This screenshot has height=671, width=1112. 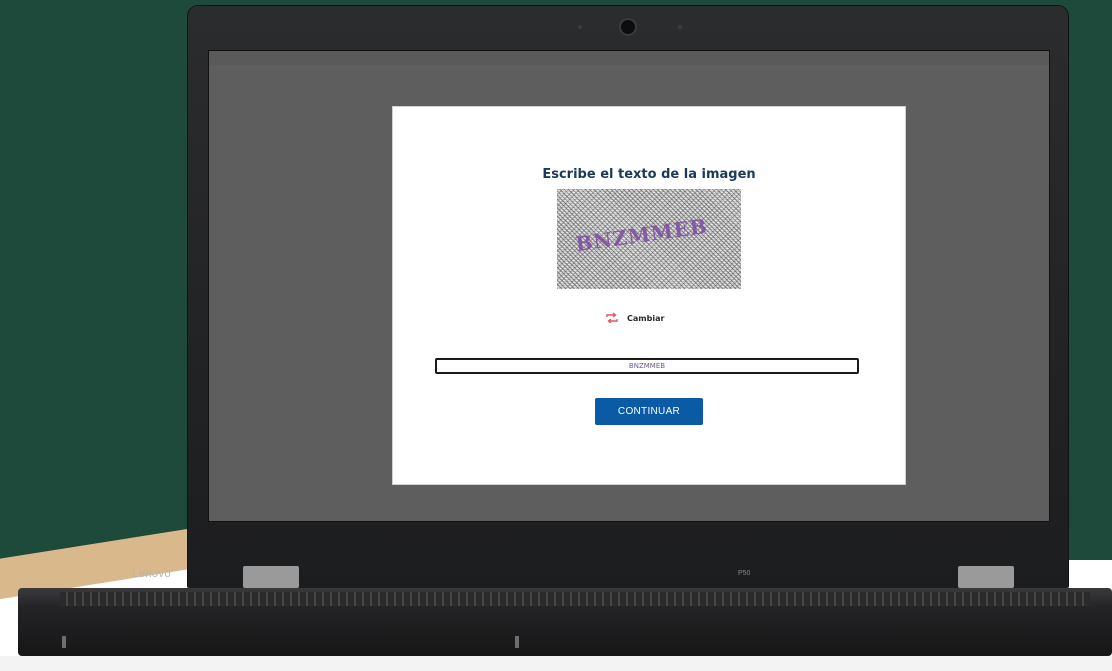 I want to click on refresh-captcha-button: Cambiar, so click(x=634, y=318).